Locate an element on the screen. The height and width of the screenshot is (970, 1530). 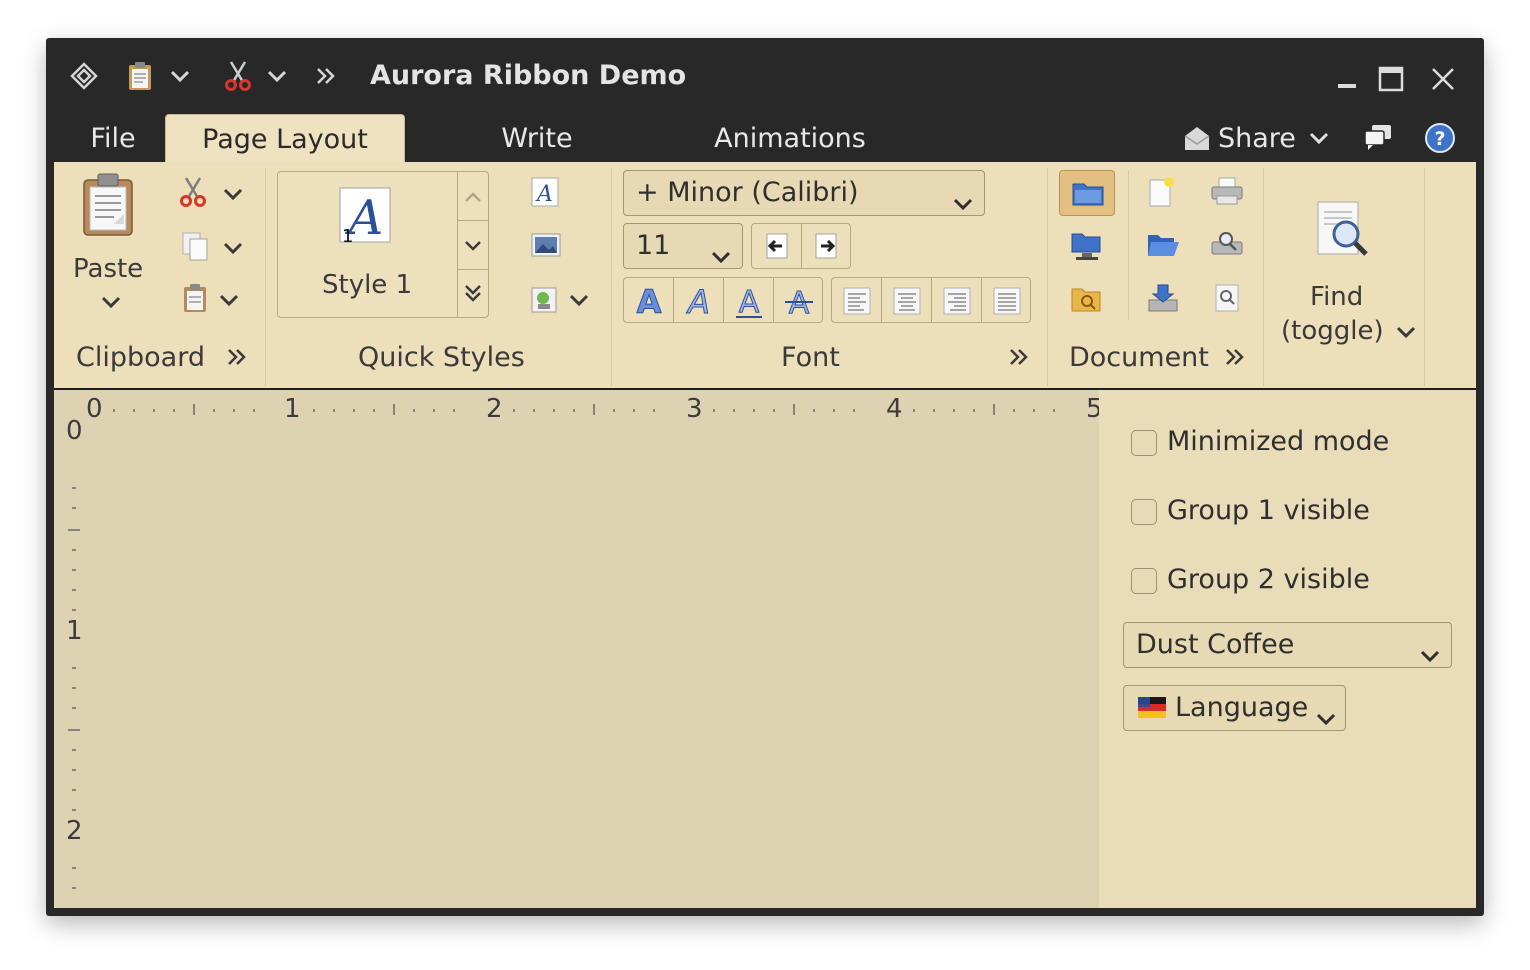
minimized-mode-checkbox is located at coordinates (1144, 443).